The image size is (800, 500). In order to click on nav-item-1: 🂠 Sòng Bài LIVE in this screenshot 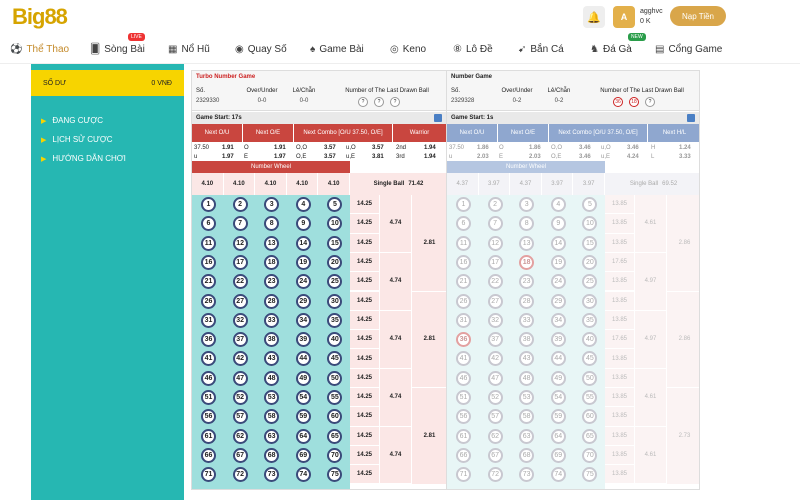, I will do `click(117, 48)`.